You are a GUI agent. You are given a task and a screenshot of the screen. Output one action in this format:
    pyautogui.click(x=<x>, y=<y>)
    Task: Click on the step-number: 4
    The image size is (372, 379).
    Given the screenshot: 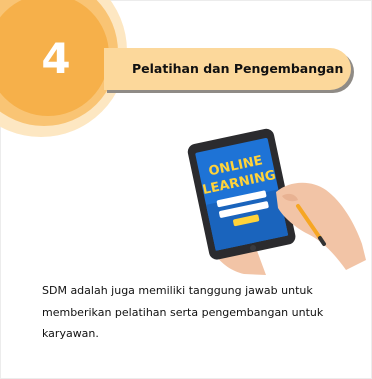 What is the action you would take?
    pyautogui.click(x=56, y=58)
    